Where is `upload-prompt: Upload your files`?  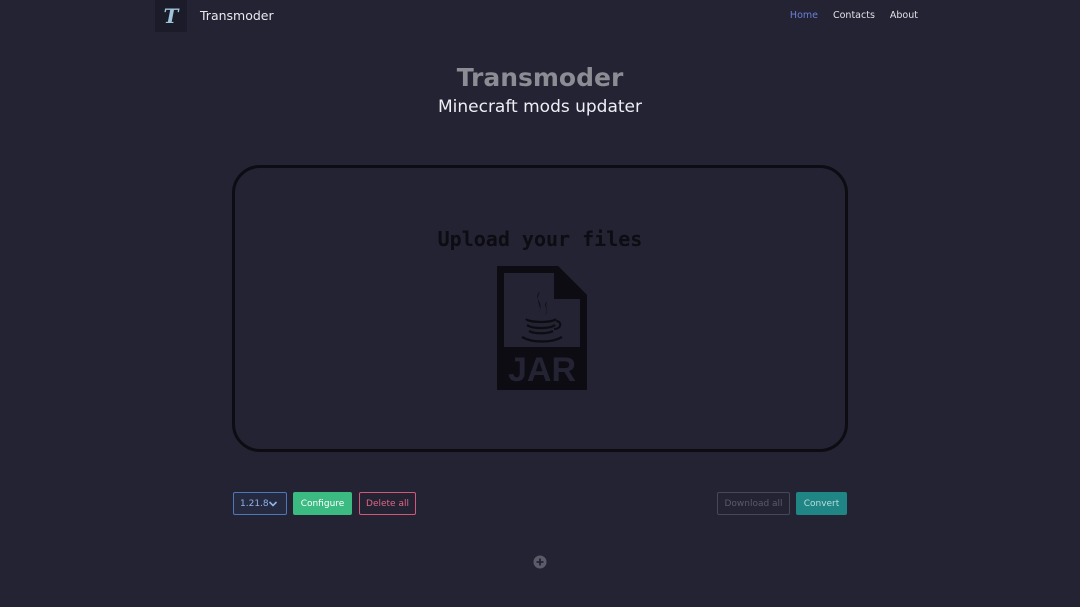
upload-prompt: Upload your files is located at coordinates (540, 239).